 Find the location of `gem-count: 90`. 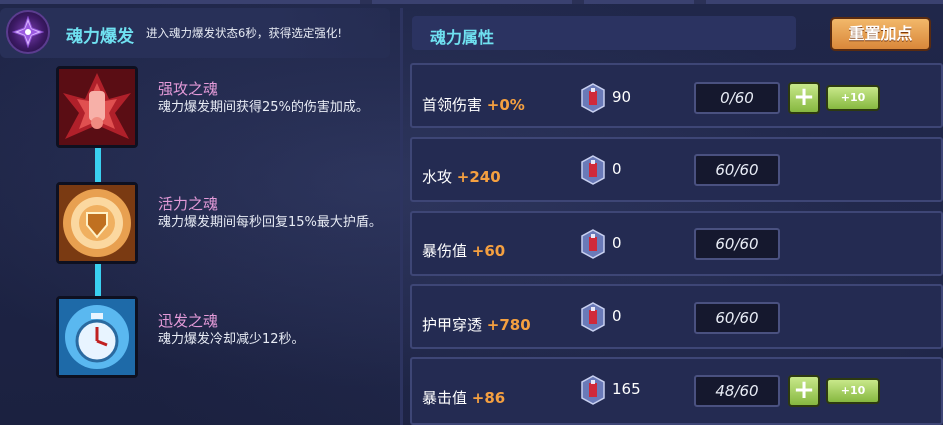

gem-count: 90 is located at coordinates (622, 97).